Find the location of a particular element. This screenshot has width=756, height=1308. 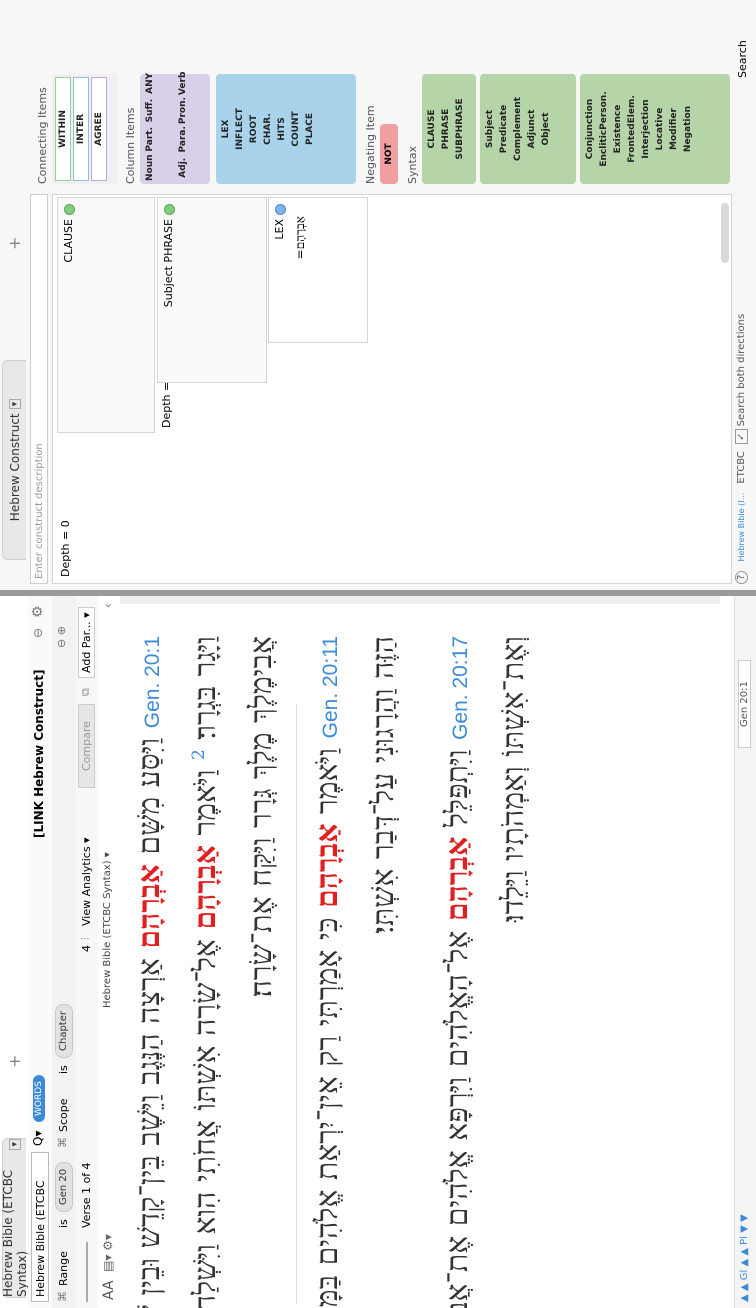

fronted-item: FrontedElem. is located at coordinates (632, 129).